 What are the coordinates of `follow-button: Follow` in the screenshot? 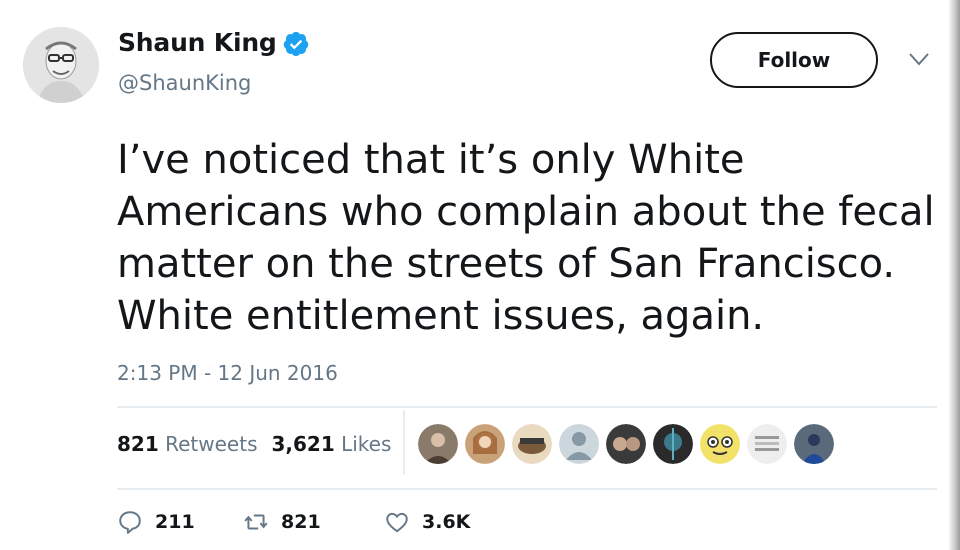 It's located at (794, 60).